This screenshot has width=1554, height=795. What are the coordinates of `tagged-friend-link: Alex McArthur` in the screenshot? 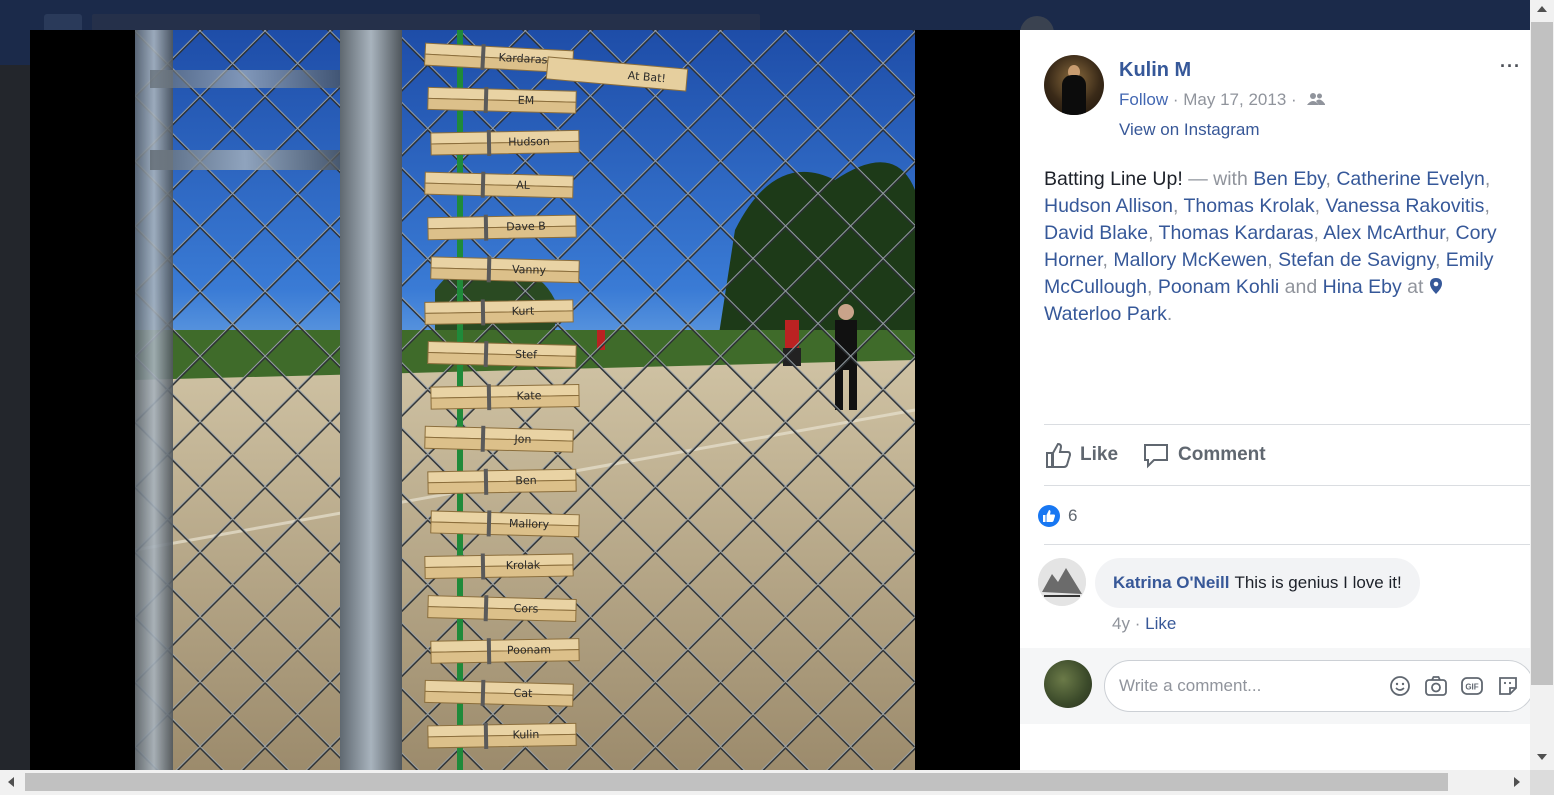 It's located at (1383, 233).